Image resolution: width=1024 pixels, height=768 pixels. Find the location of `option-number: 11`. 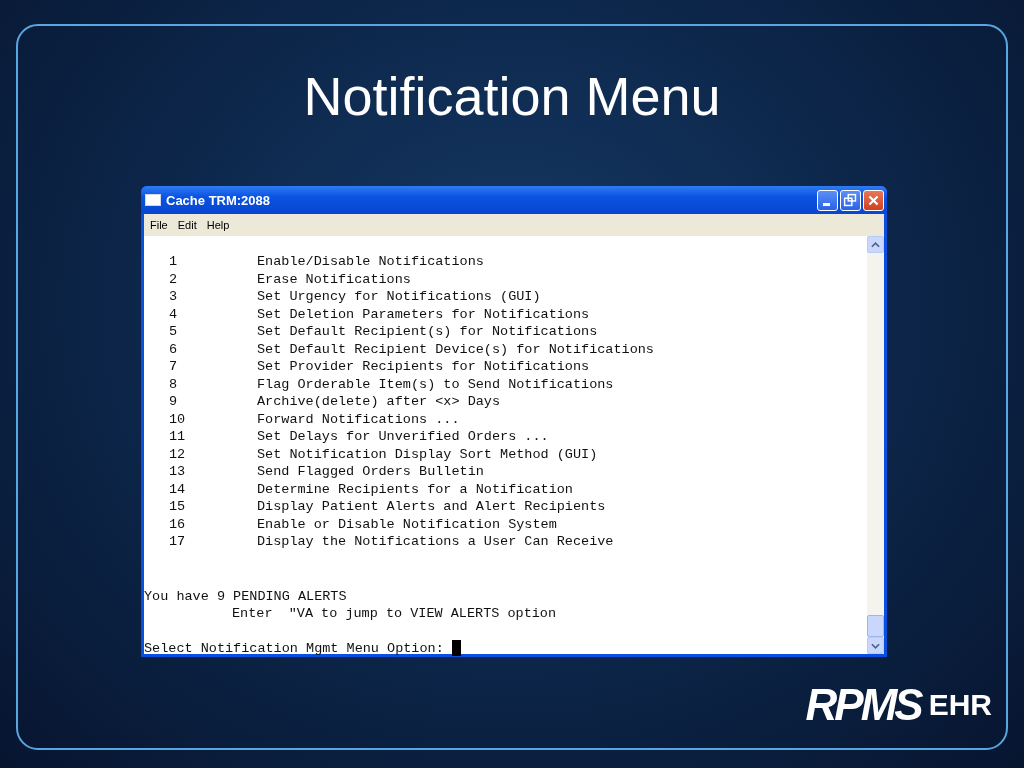

option-number: 11 is located at coordinates (178, 437).